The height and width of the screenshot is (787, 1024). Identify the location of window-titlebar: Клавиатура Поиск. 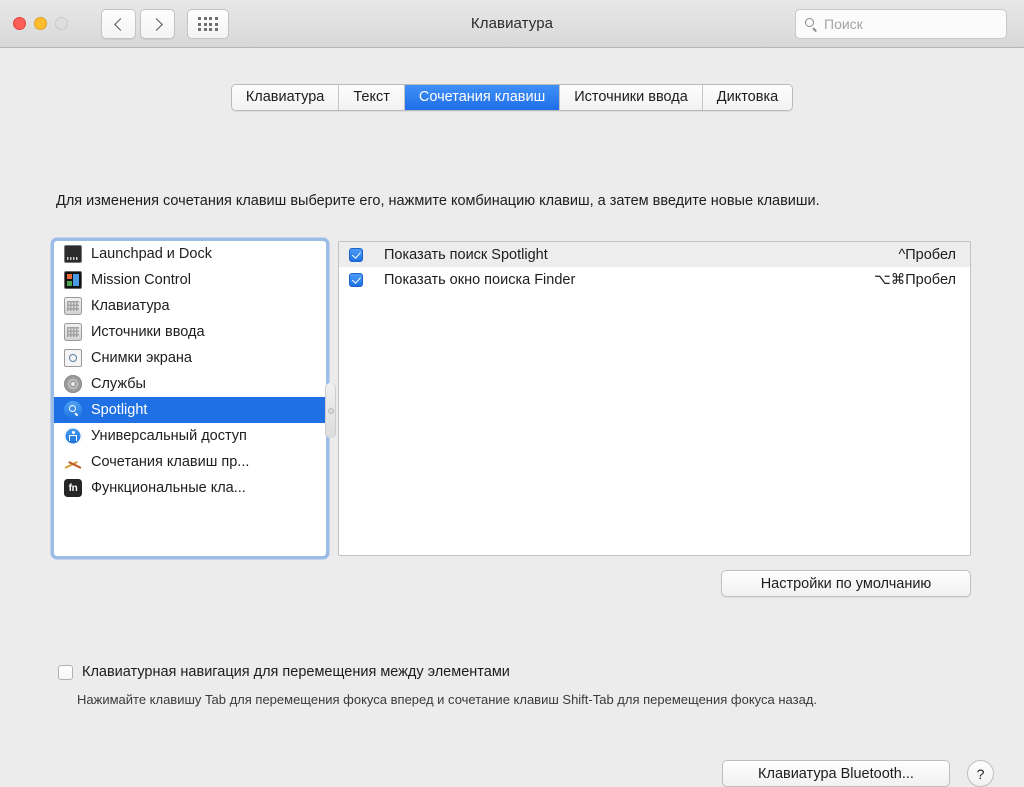
(512, 24).